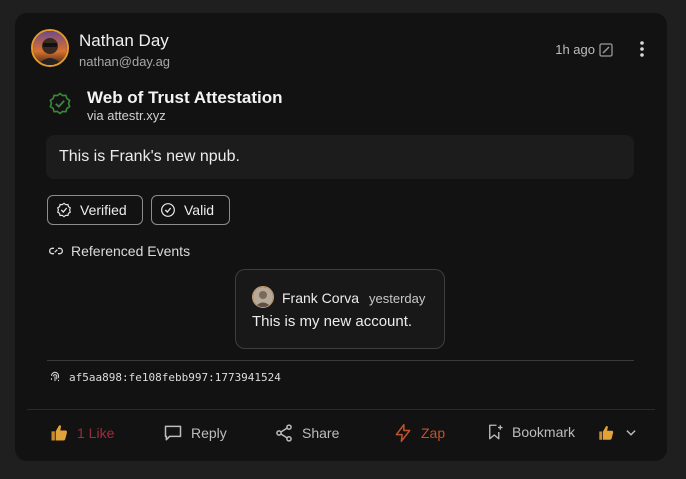 This screenshot has height=479, width=686. Describe the element at coordinates (433, 433) in the screenshot. I see `zap-label: Zap` at that location.